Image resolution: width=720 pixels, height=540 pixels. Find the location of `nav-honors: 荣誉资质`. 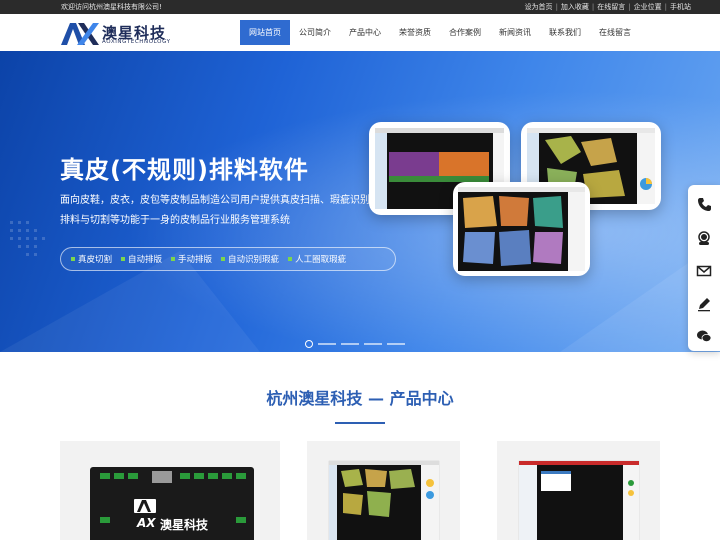

nav-honors: 荣誉资质 is located at coordinates (415, 32).